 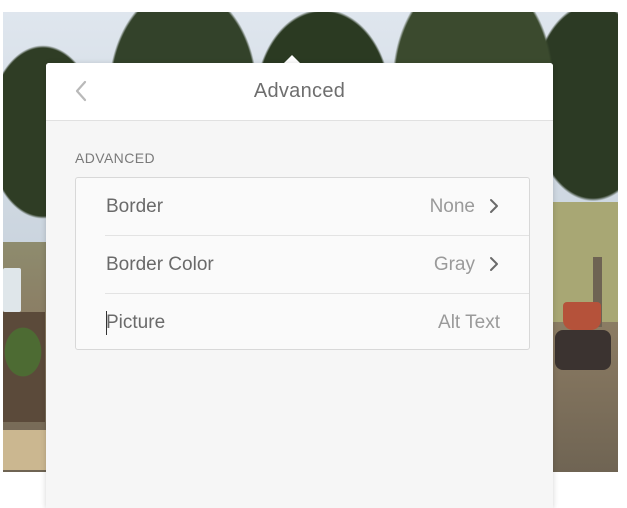 I want to click on border-label: Border, so click(x=135, y=206).